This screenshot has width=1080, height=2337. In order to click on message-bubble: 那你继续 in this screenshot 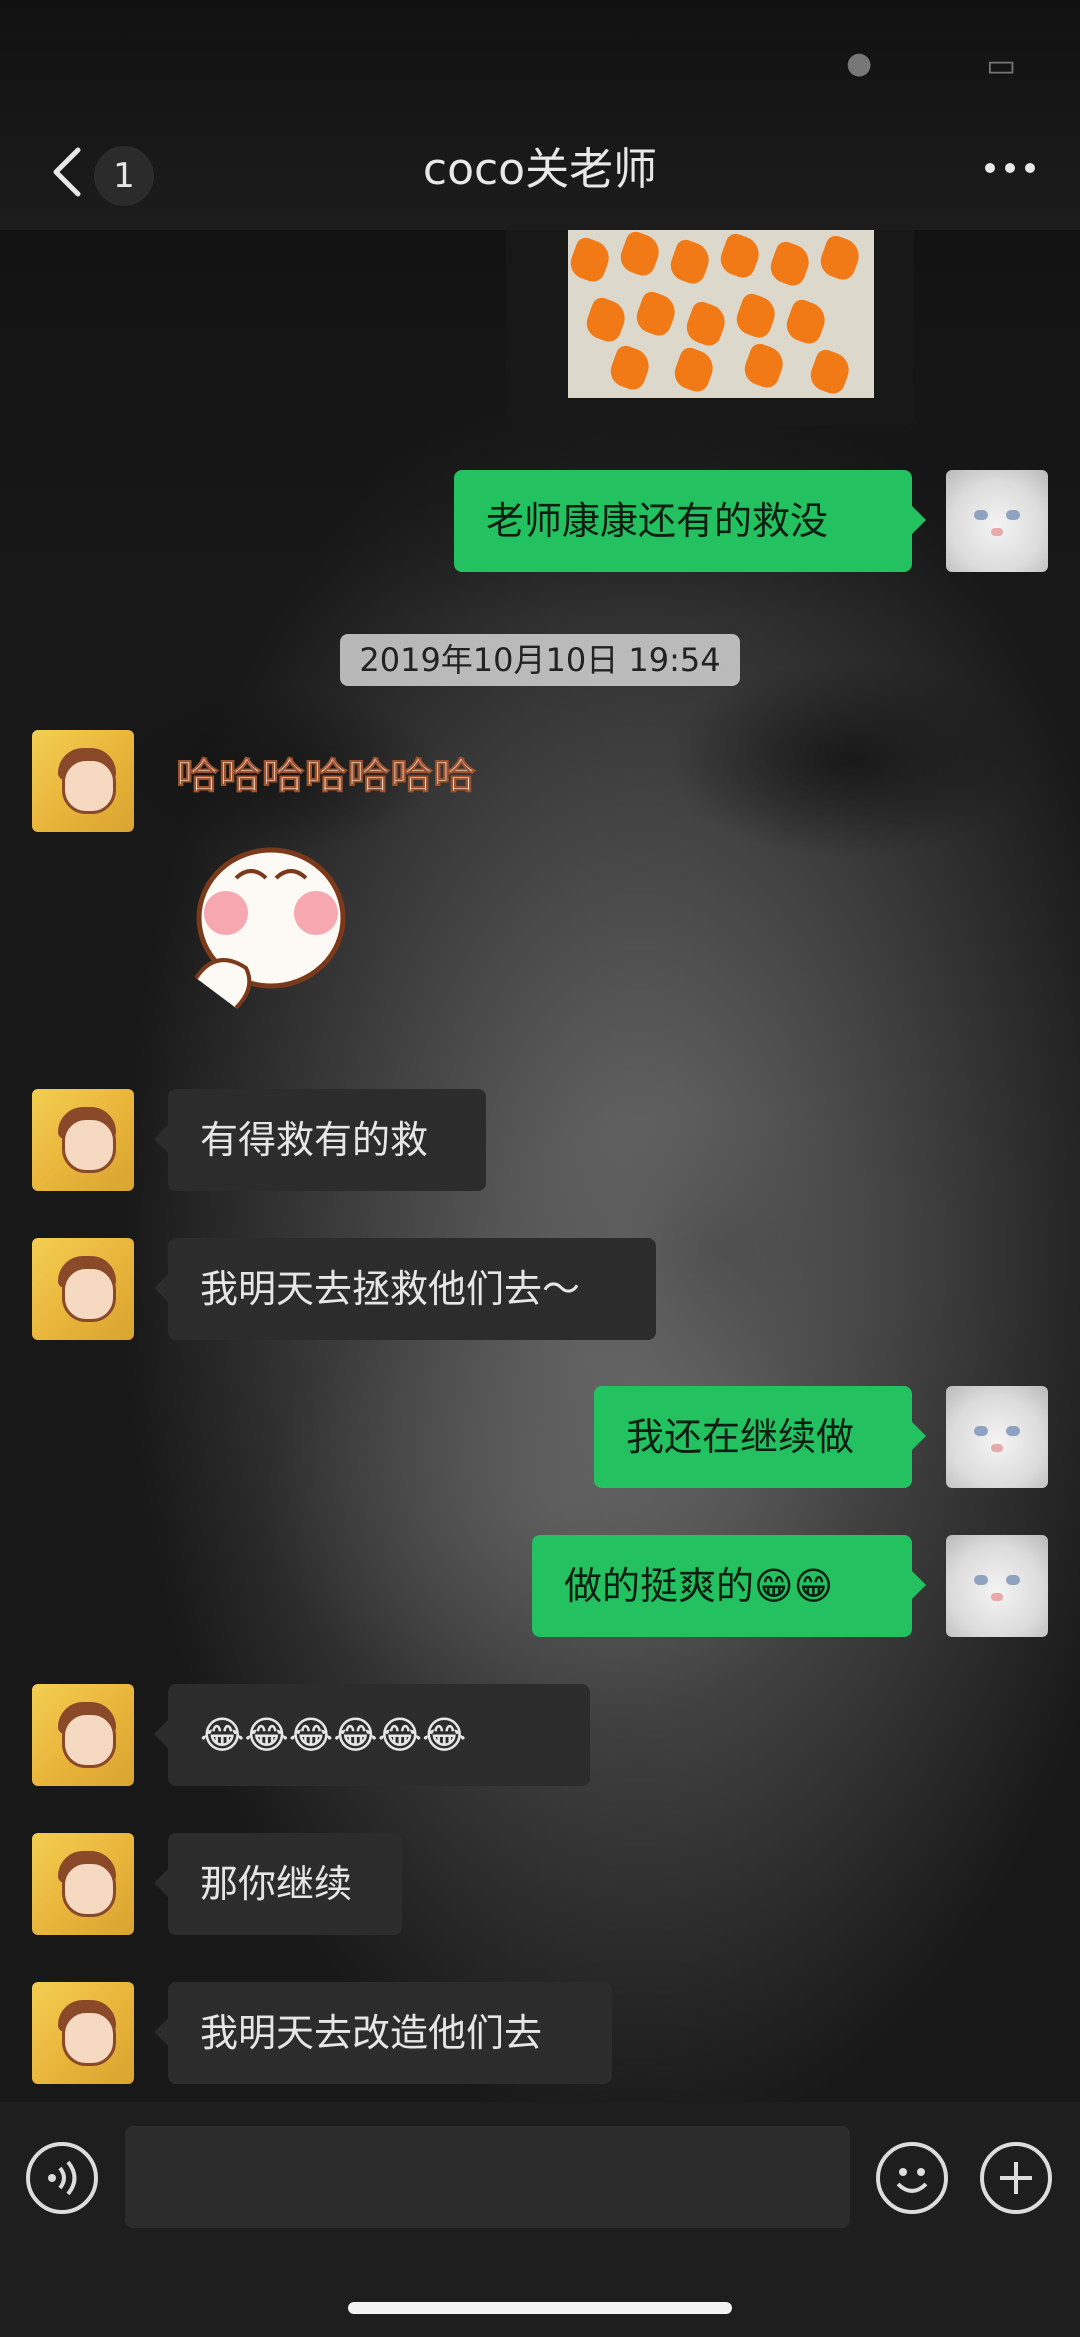, I will do `click(278, 1884)`.